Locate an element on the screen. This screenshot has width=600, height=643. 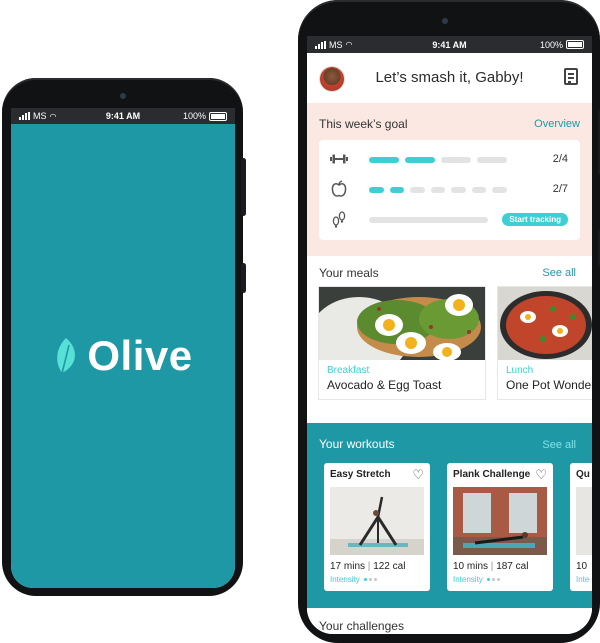
nutrition-goal-row: 2/7 is located at coordinates (449, 190).